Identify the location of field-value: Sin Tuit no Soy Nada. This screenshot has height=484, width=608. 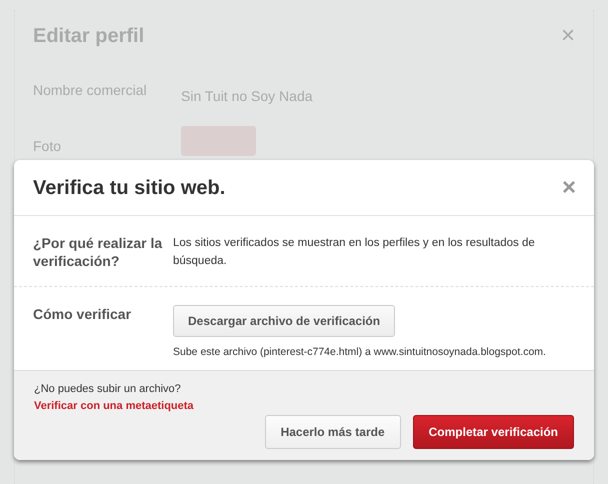
(247, 96).